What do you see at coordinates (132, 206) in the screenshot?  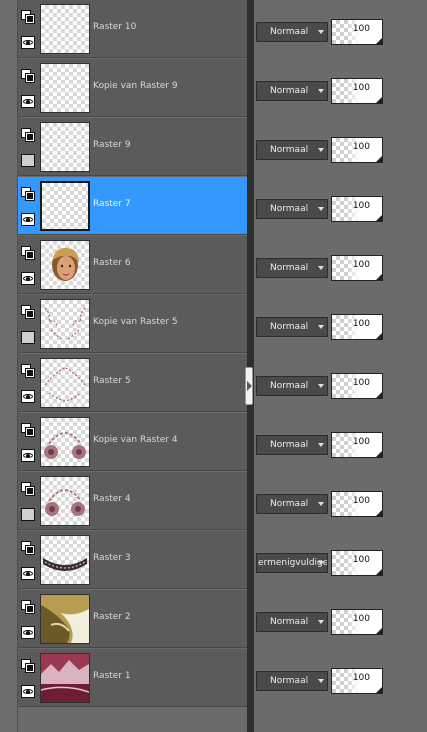 I see `layer-row-raster-7: Raster 7` at bounding box center [132, 206].